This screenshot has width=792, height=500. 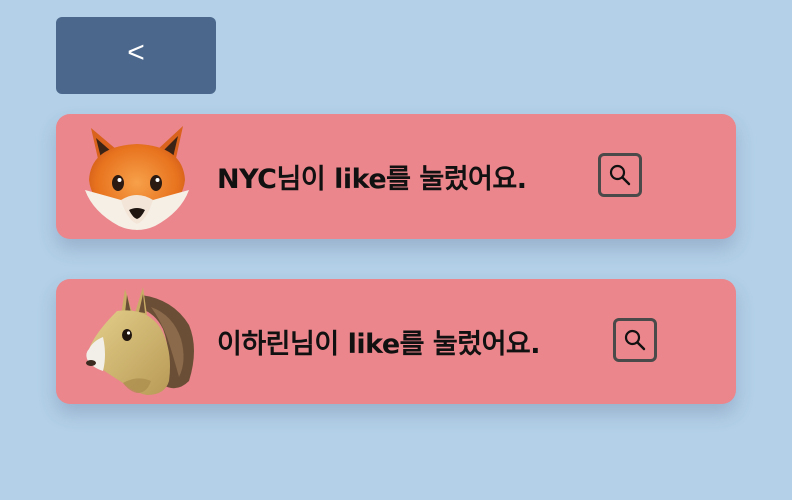 What do you see at coordinates (372, 179) in the screenshot?
I see `notification-message: NYC님이 like를 눌렀어요.` at bounding box center [372, 179].